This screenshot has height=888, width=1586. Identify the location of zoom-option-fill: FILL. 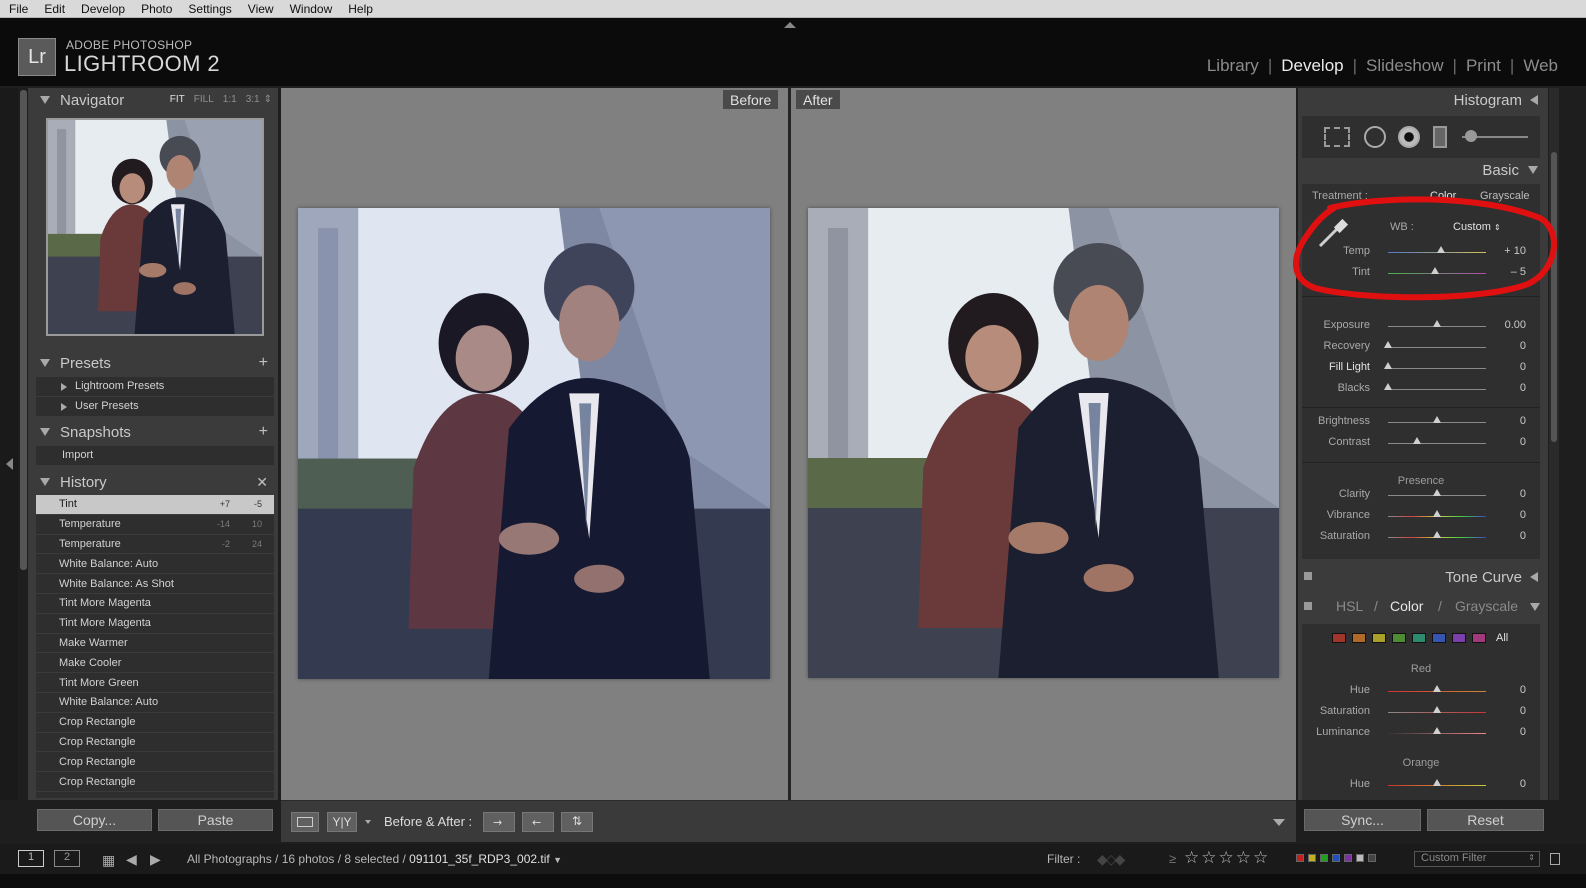
(204, 99).